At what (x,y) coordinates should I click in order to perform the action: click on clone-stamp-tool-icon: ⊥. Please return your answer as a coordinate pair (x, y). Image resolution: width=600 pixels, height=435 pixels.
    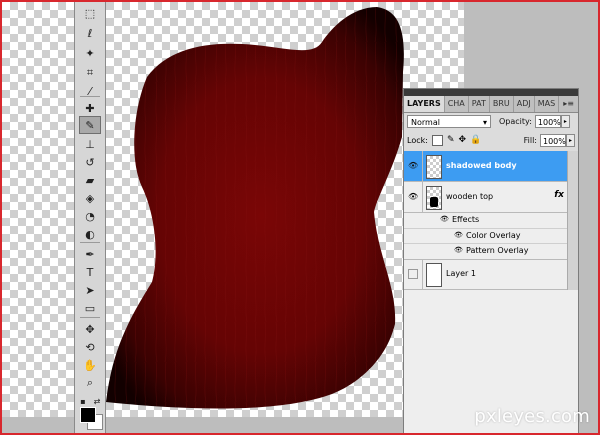
    Looking at the image, I should click on (90, 144).